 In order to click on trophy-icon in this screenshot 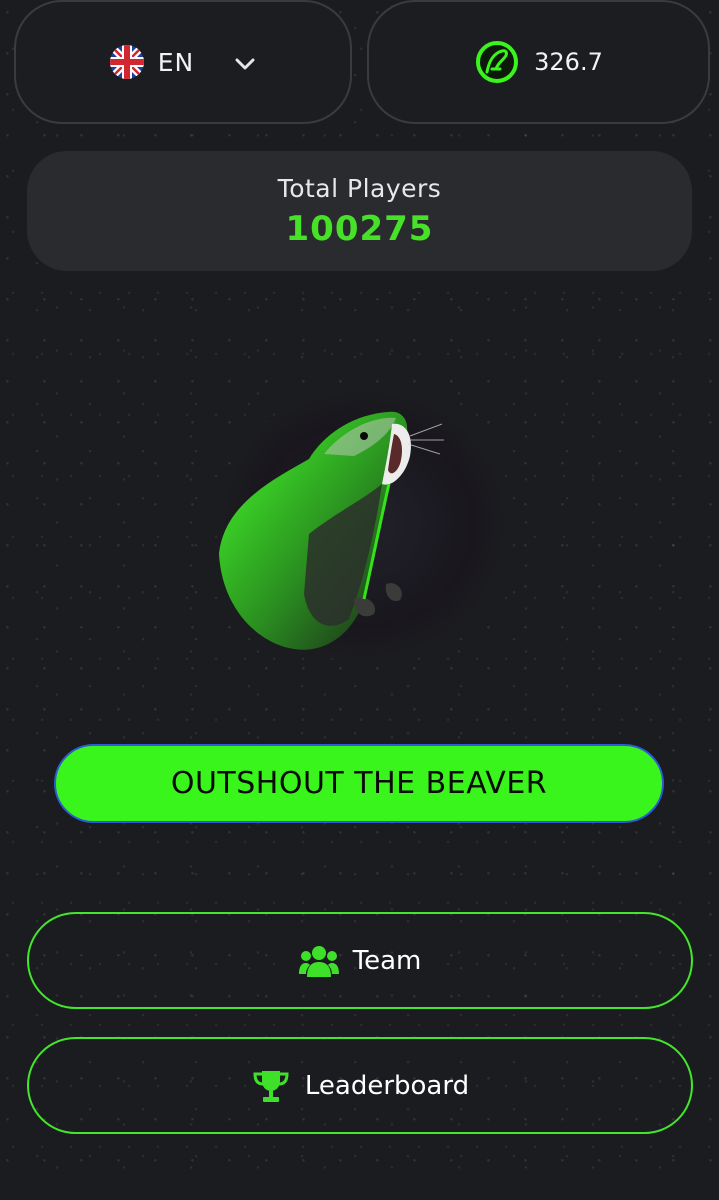, I will do `click(271, 1086)`.